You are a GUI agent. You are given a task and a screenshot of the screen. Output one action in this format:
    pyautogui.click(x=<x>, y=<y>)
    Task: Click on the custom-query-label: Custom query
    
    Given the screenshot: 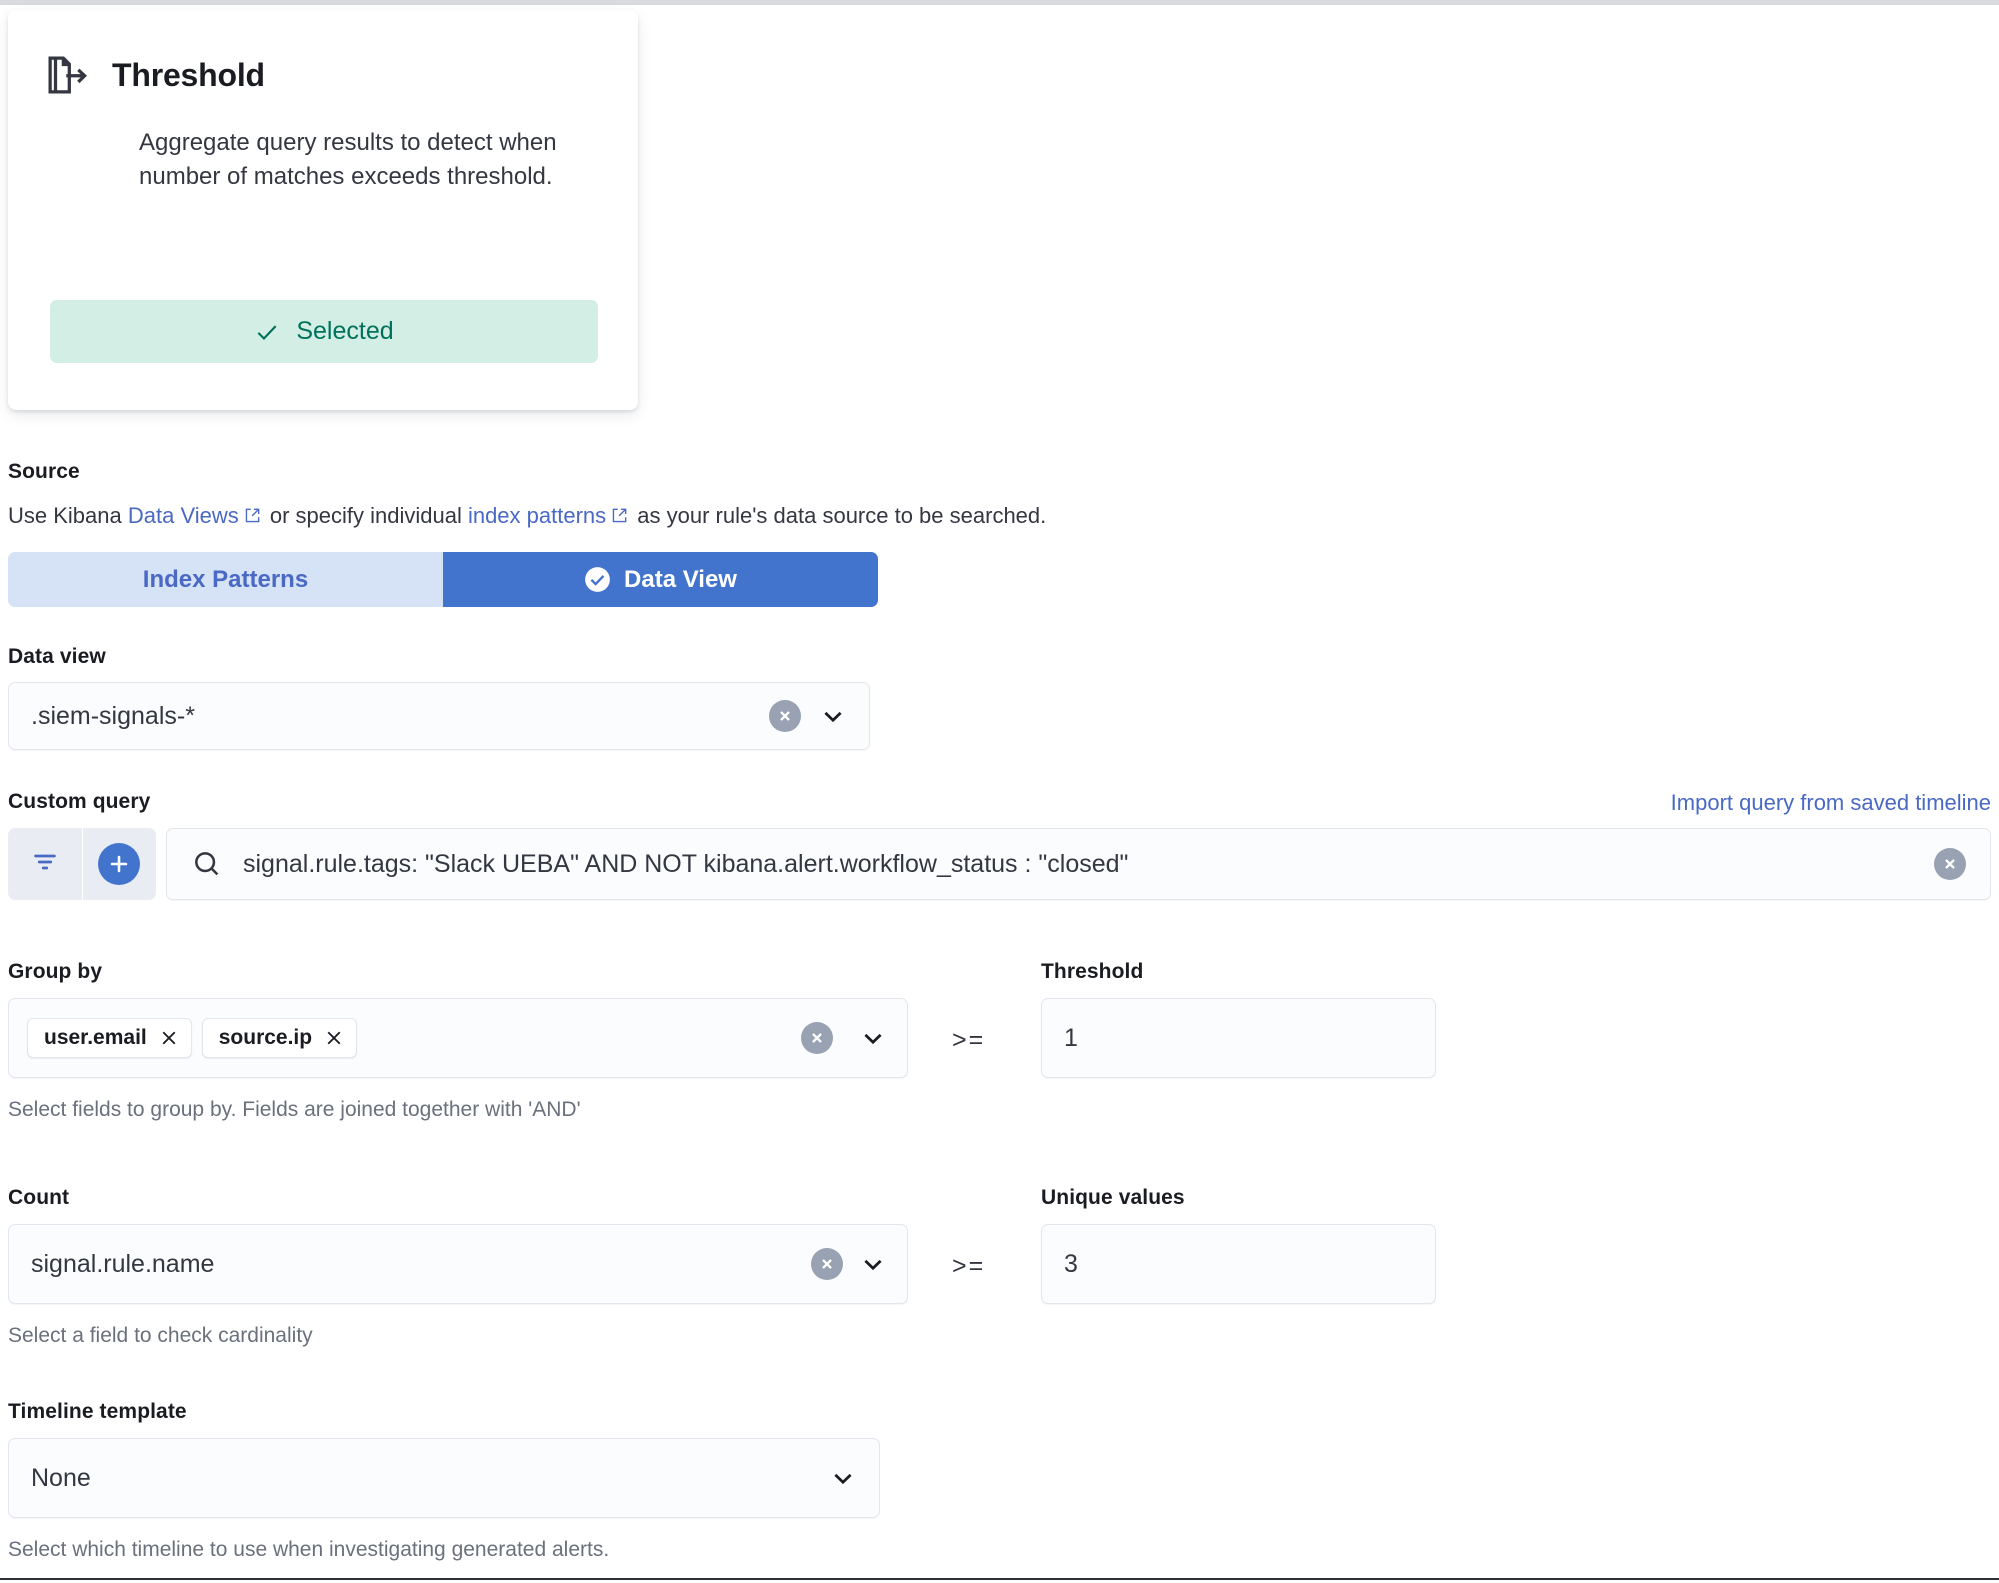 What is the action you would take?
    pyautogui.click(x=79, y=801)
    